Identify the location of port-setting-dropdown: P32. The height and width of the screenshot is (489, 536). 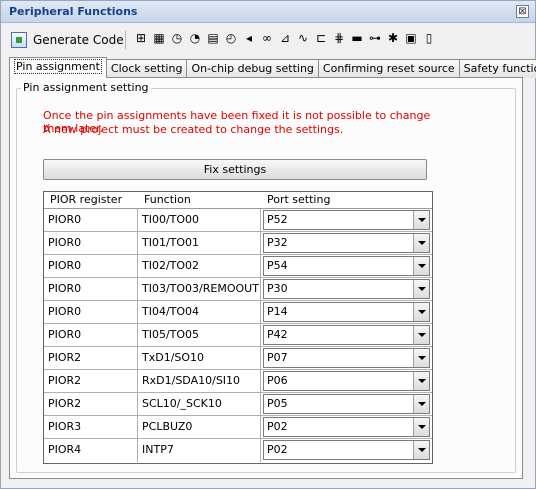
(346, 243).